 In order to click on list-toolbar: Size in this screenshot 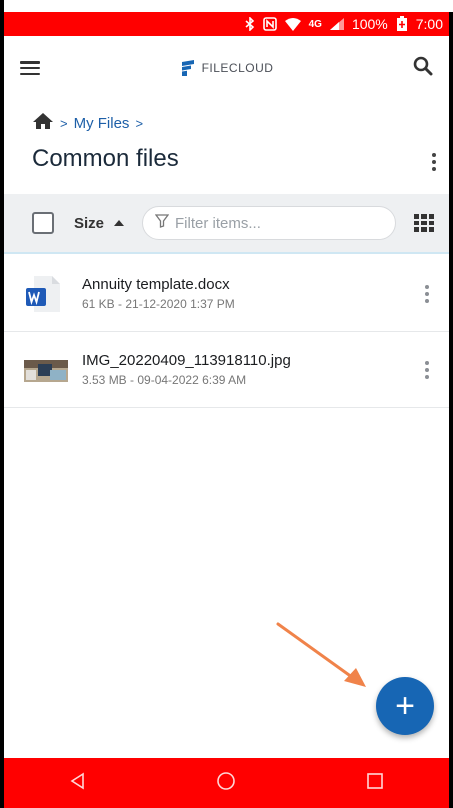, I will do `click(226, 223)`.